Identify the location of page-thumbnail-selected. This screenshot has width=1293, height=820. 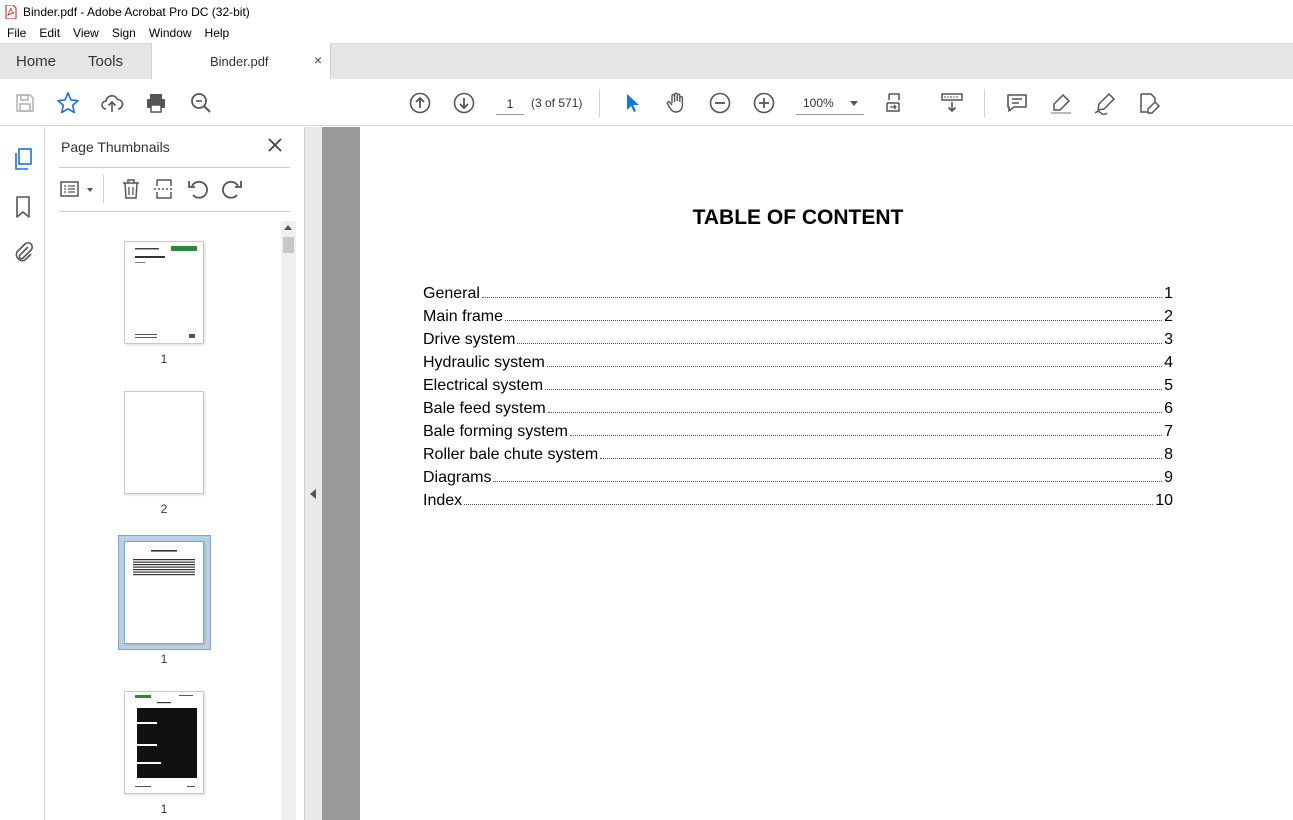
(164, 592).